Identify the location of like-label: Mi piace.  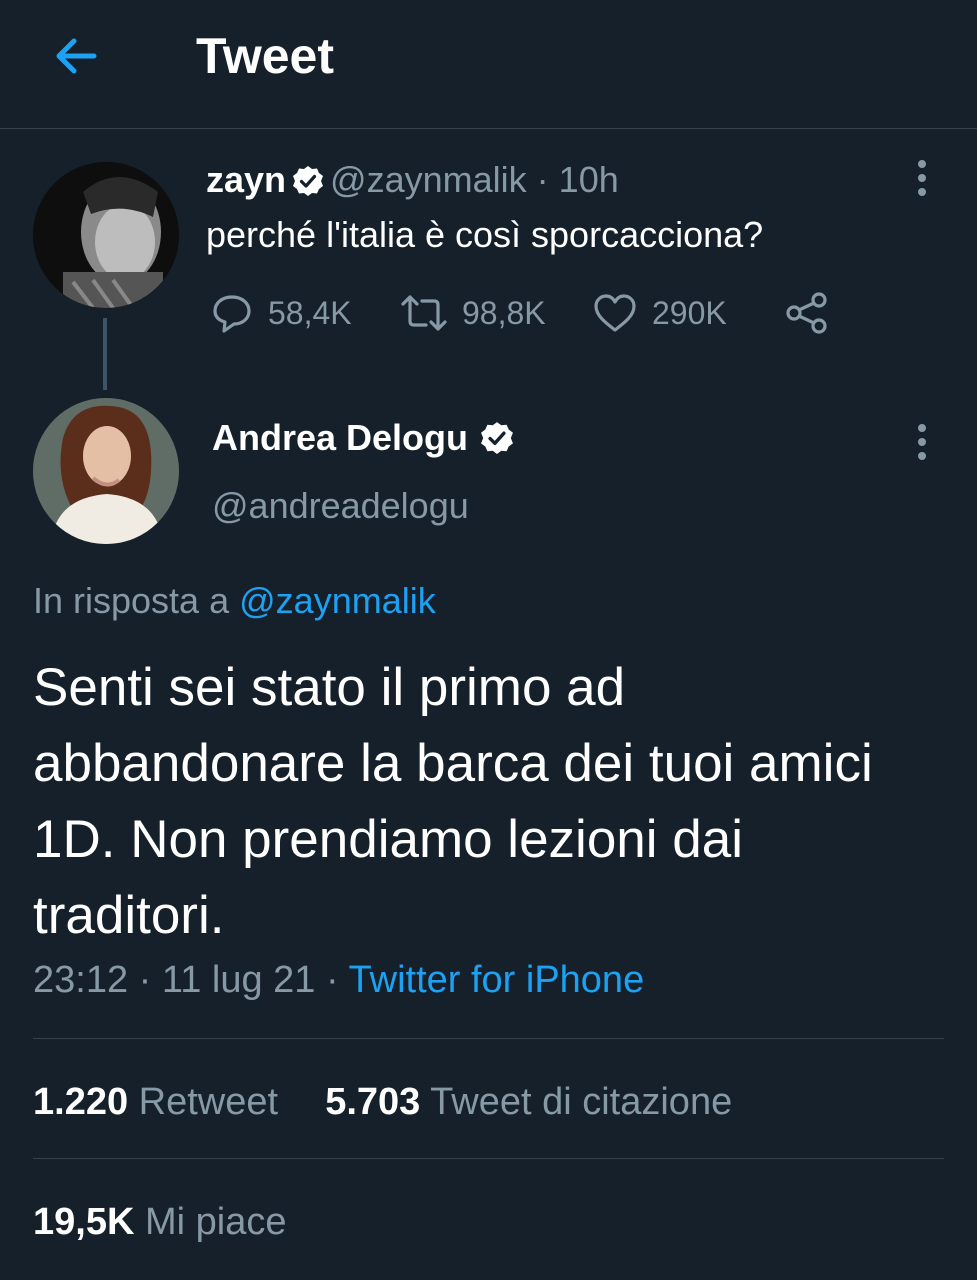
(215, 1222).